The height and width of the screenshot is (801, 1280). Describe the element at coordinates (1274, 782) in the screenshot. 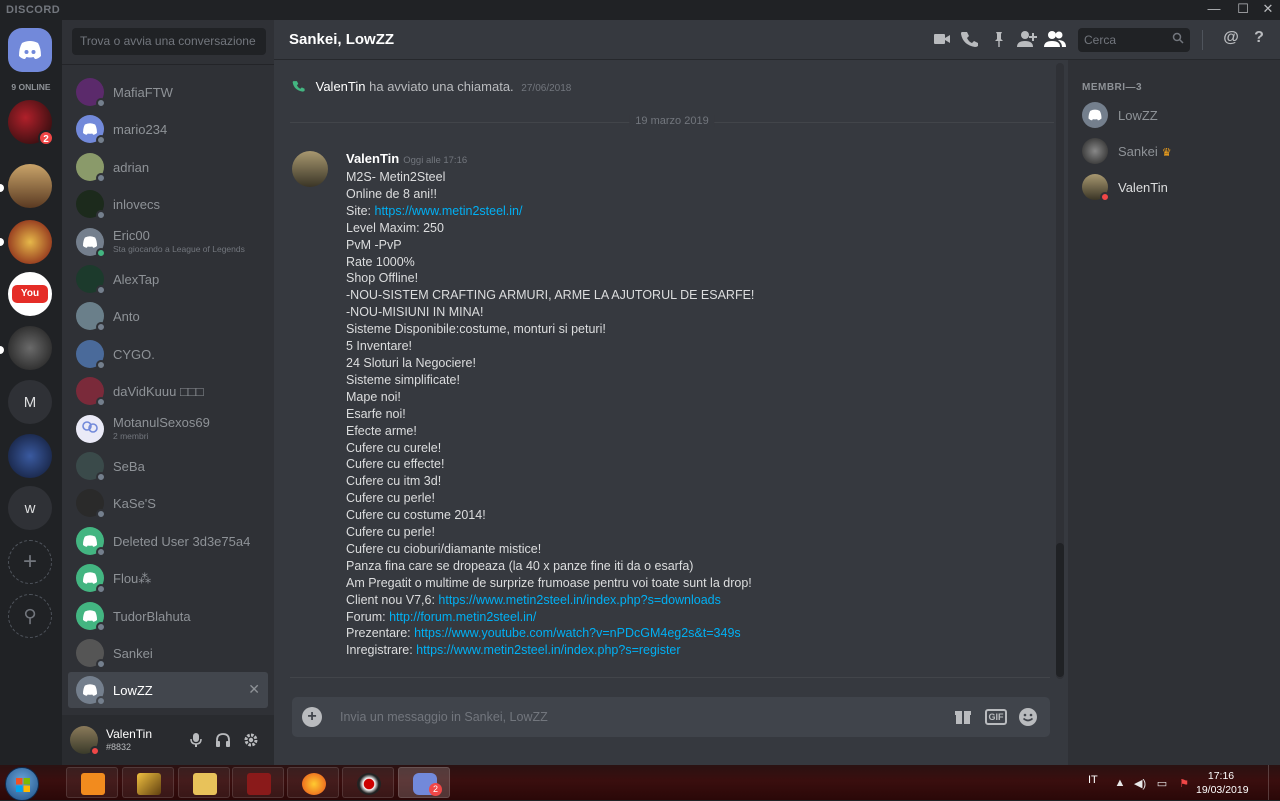

I see `show-desktop-button` at that location.